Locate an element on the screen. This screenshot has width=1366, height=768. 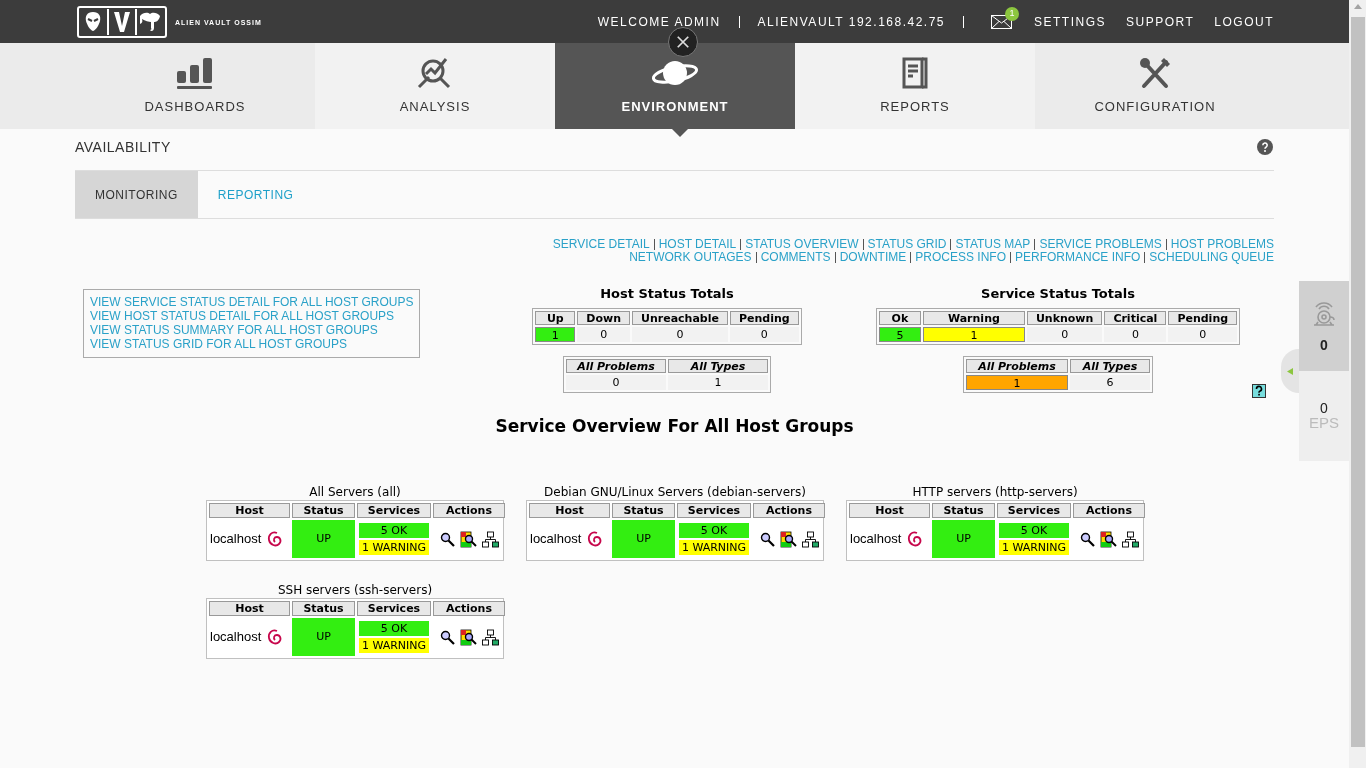
bar-chart-icon is located at coordinates (195, 73).